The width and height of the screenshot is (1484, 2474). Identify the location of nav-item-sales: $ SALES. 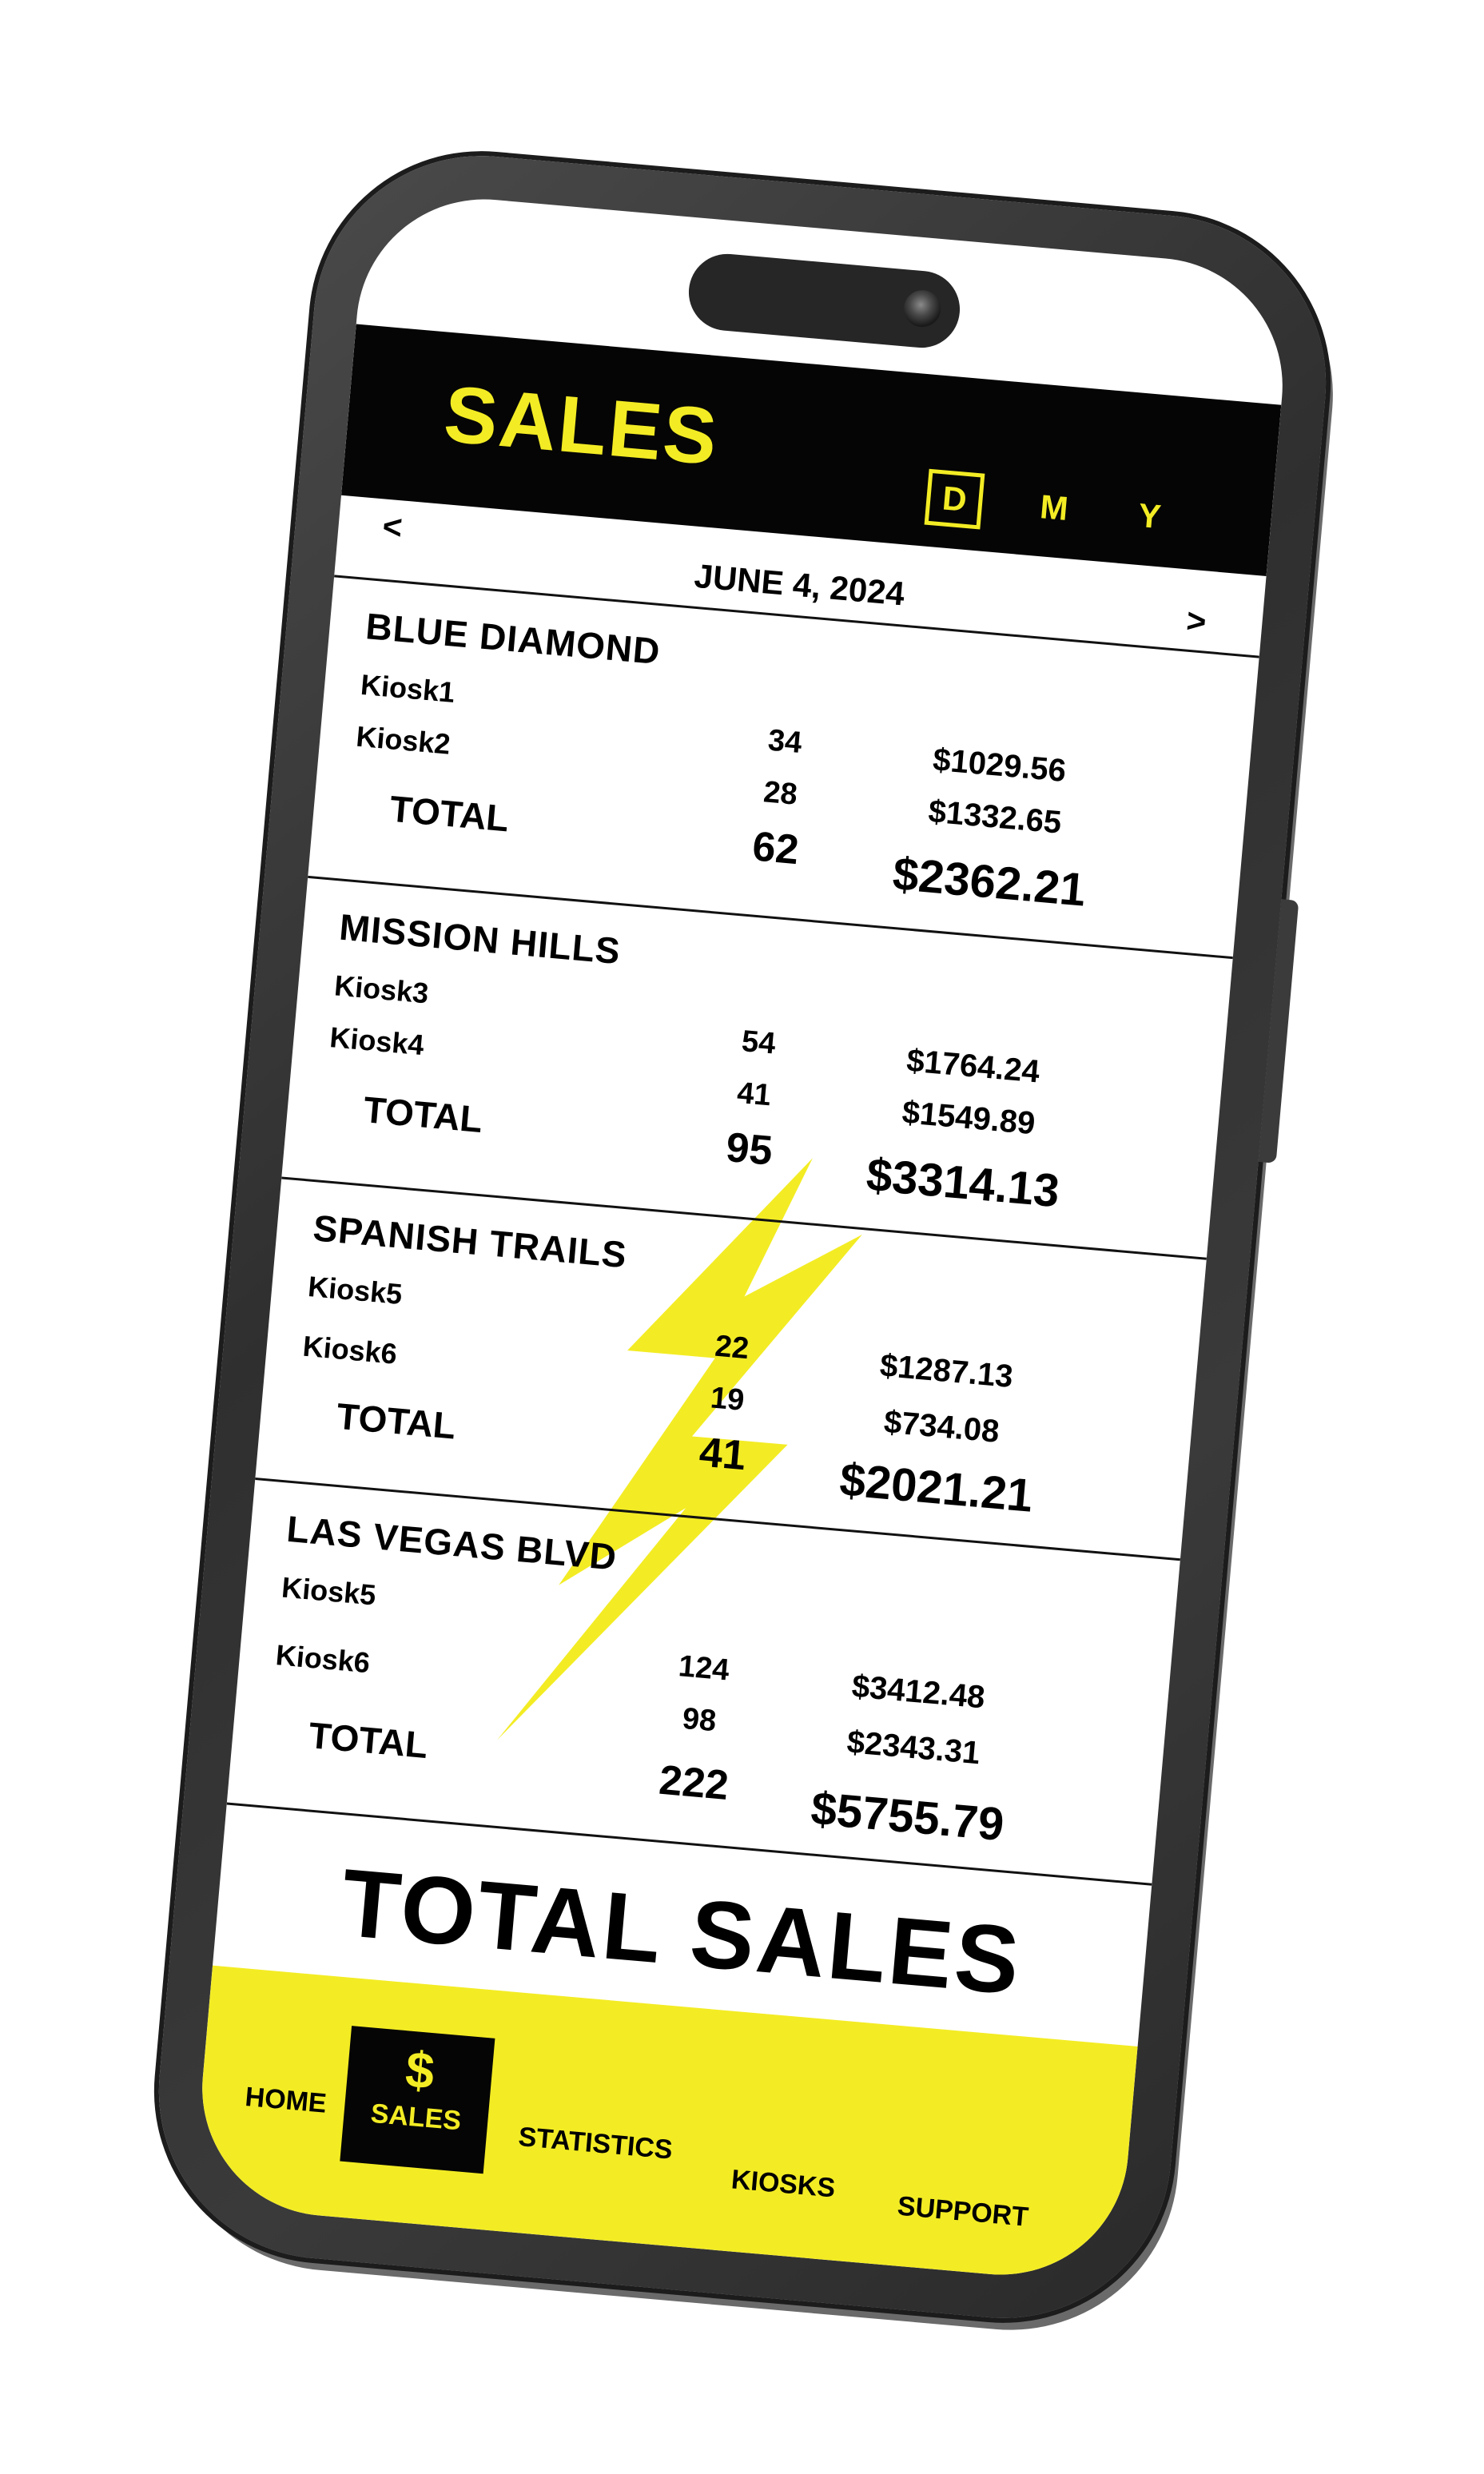
(417, 2100).